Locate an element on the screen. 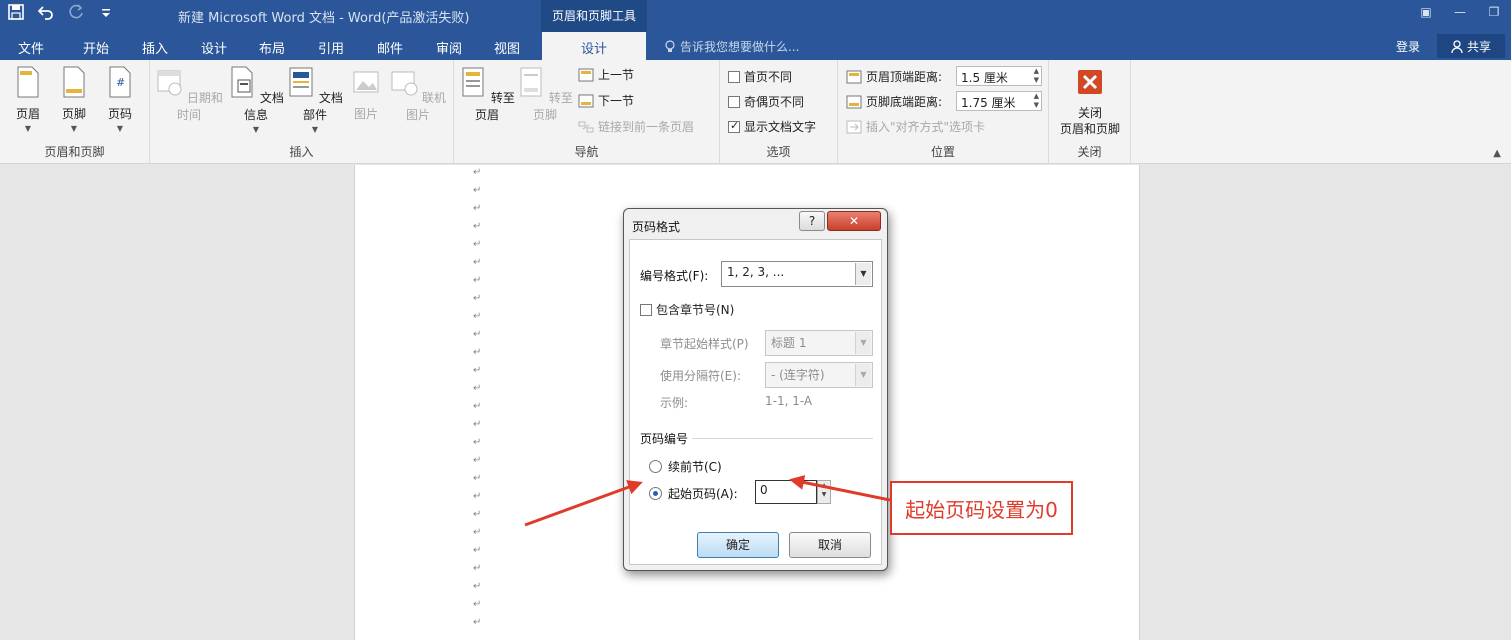 The height and width of the screenshot is (640, 1511). pictures-button: 图片 is located at coordinates (366, 94).